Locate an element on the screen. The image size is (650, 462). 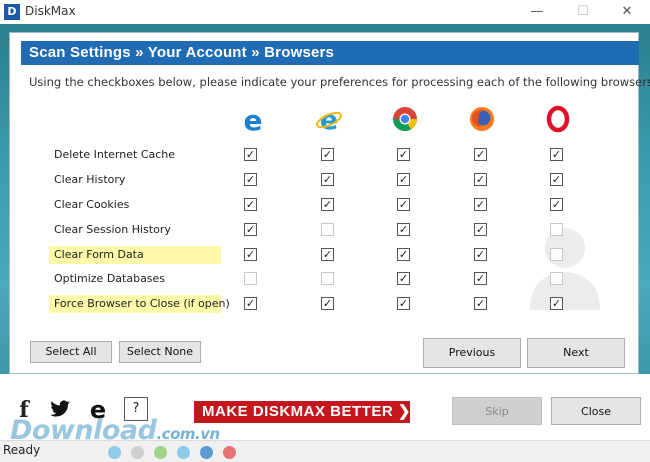
checkbox-edge-row-2: ✓ is located at coordinates (250, 204).